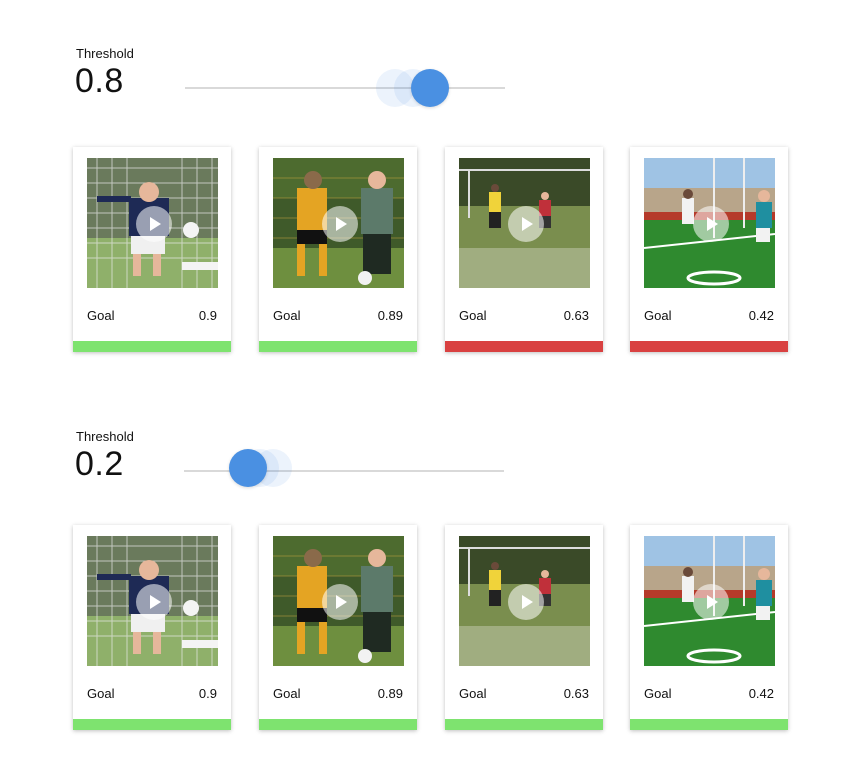 This screenshot has width=864, height=782. What do you see at coordinates (99, 81) in the screenshot?
I see `threshold-value: 0.8` at bounding box center [99, 81].